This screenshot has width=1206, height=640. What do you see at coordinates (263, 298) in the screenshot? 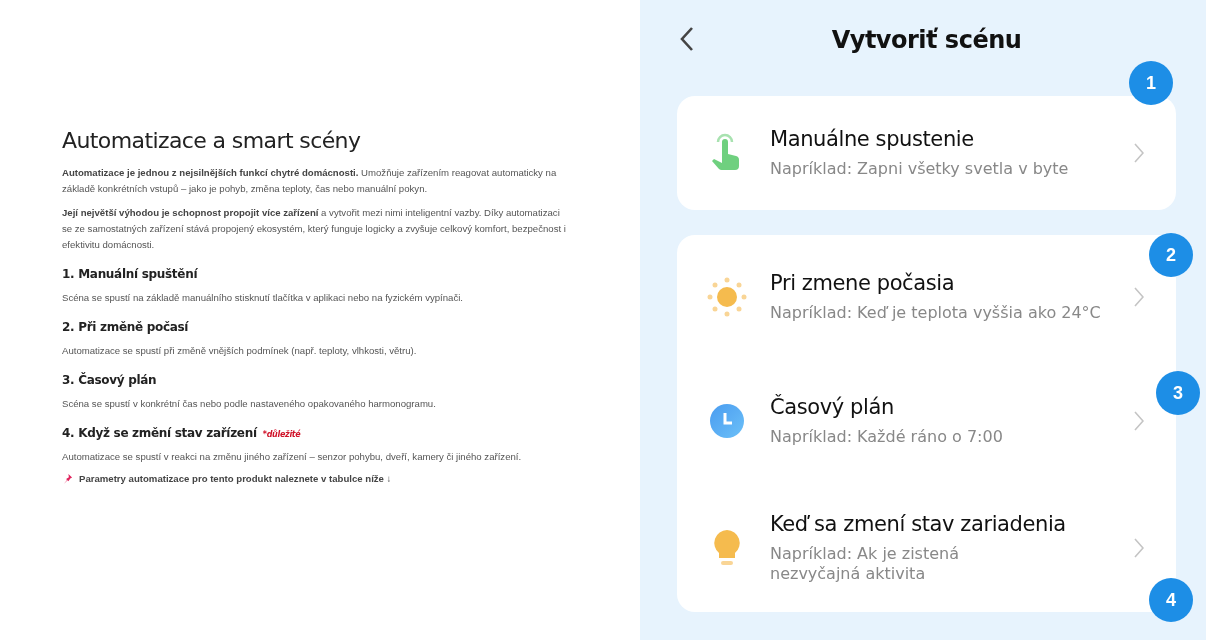
I see `section-text: Scéna se spustí na základě manuálního stisknutí tlačítka v aplikaci nebo na fyzickém vypínači.` at bounding box center [263, 298].